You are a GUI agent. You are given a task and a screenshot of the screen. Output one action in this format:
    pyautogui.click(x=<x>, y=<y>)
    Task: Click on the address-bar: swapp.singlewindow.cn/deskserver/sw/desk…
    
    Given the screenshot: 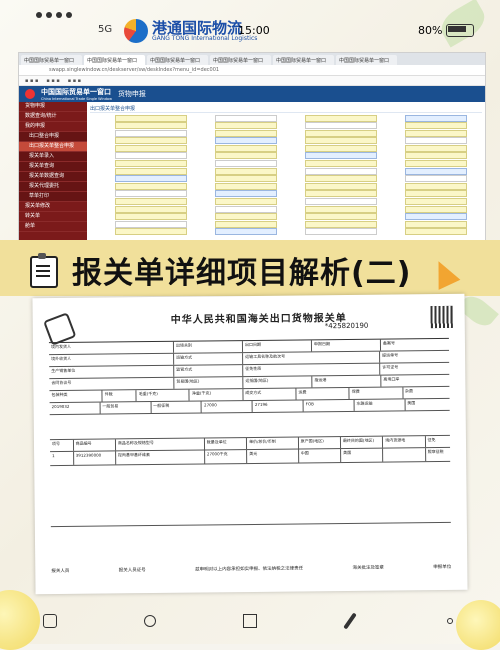 What is the action you would take?
    pyautogui.click(x=252, y=70)
    